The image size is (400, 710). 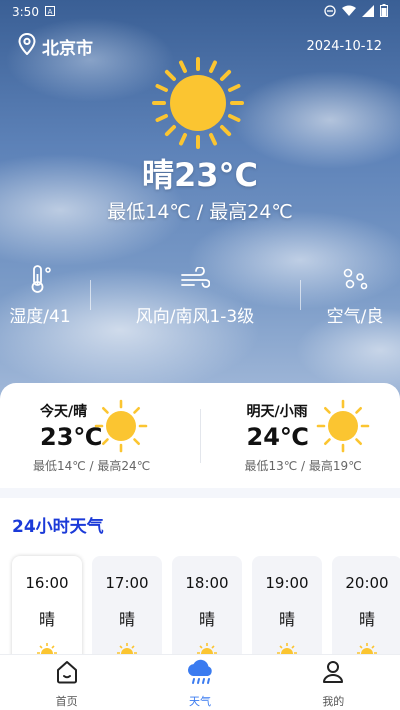 What do you see at coordinates (25, 12) in the screenshot?
I see `status-time: 3:50` at bounding box center [25, 12].